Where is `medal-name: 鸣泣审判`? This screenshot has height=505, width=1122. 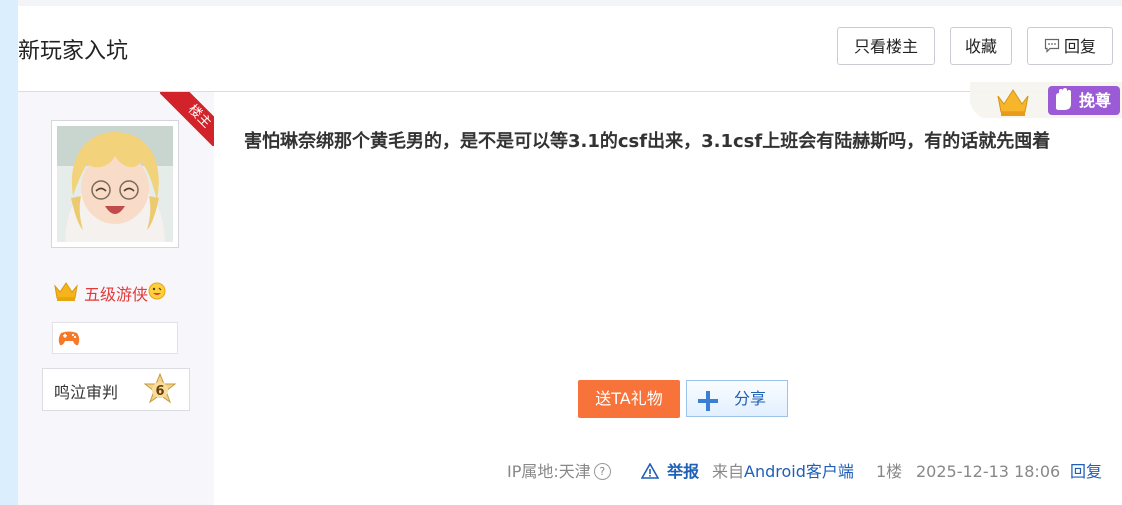
medal-name: 鸣泣审判 is located at coordinates (86, 392).